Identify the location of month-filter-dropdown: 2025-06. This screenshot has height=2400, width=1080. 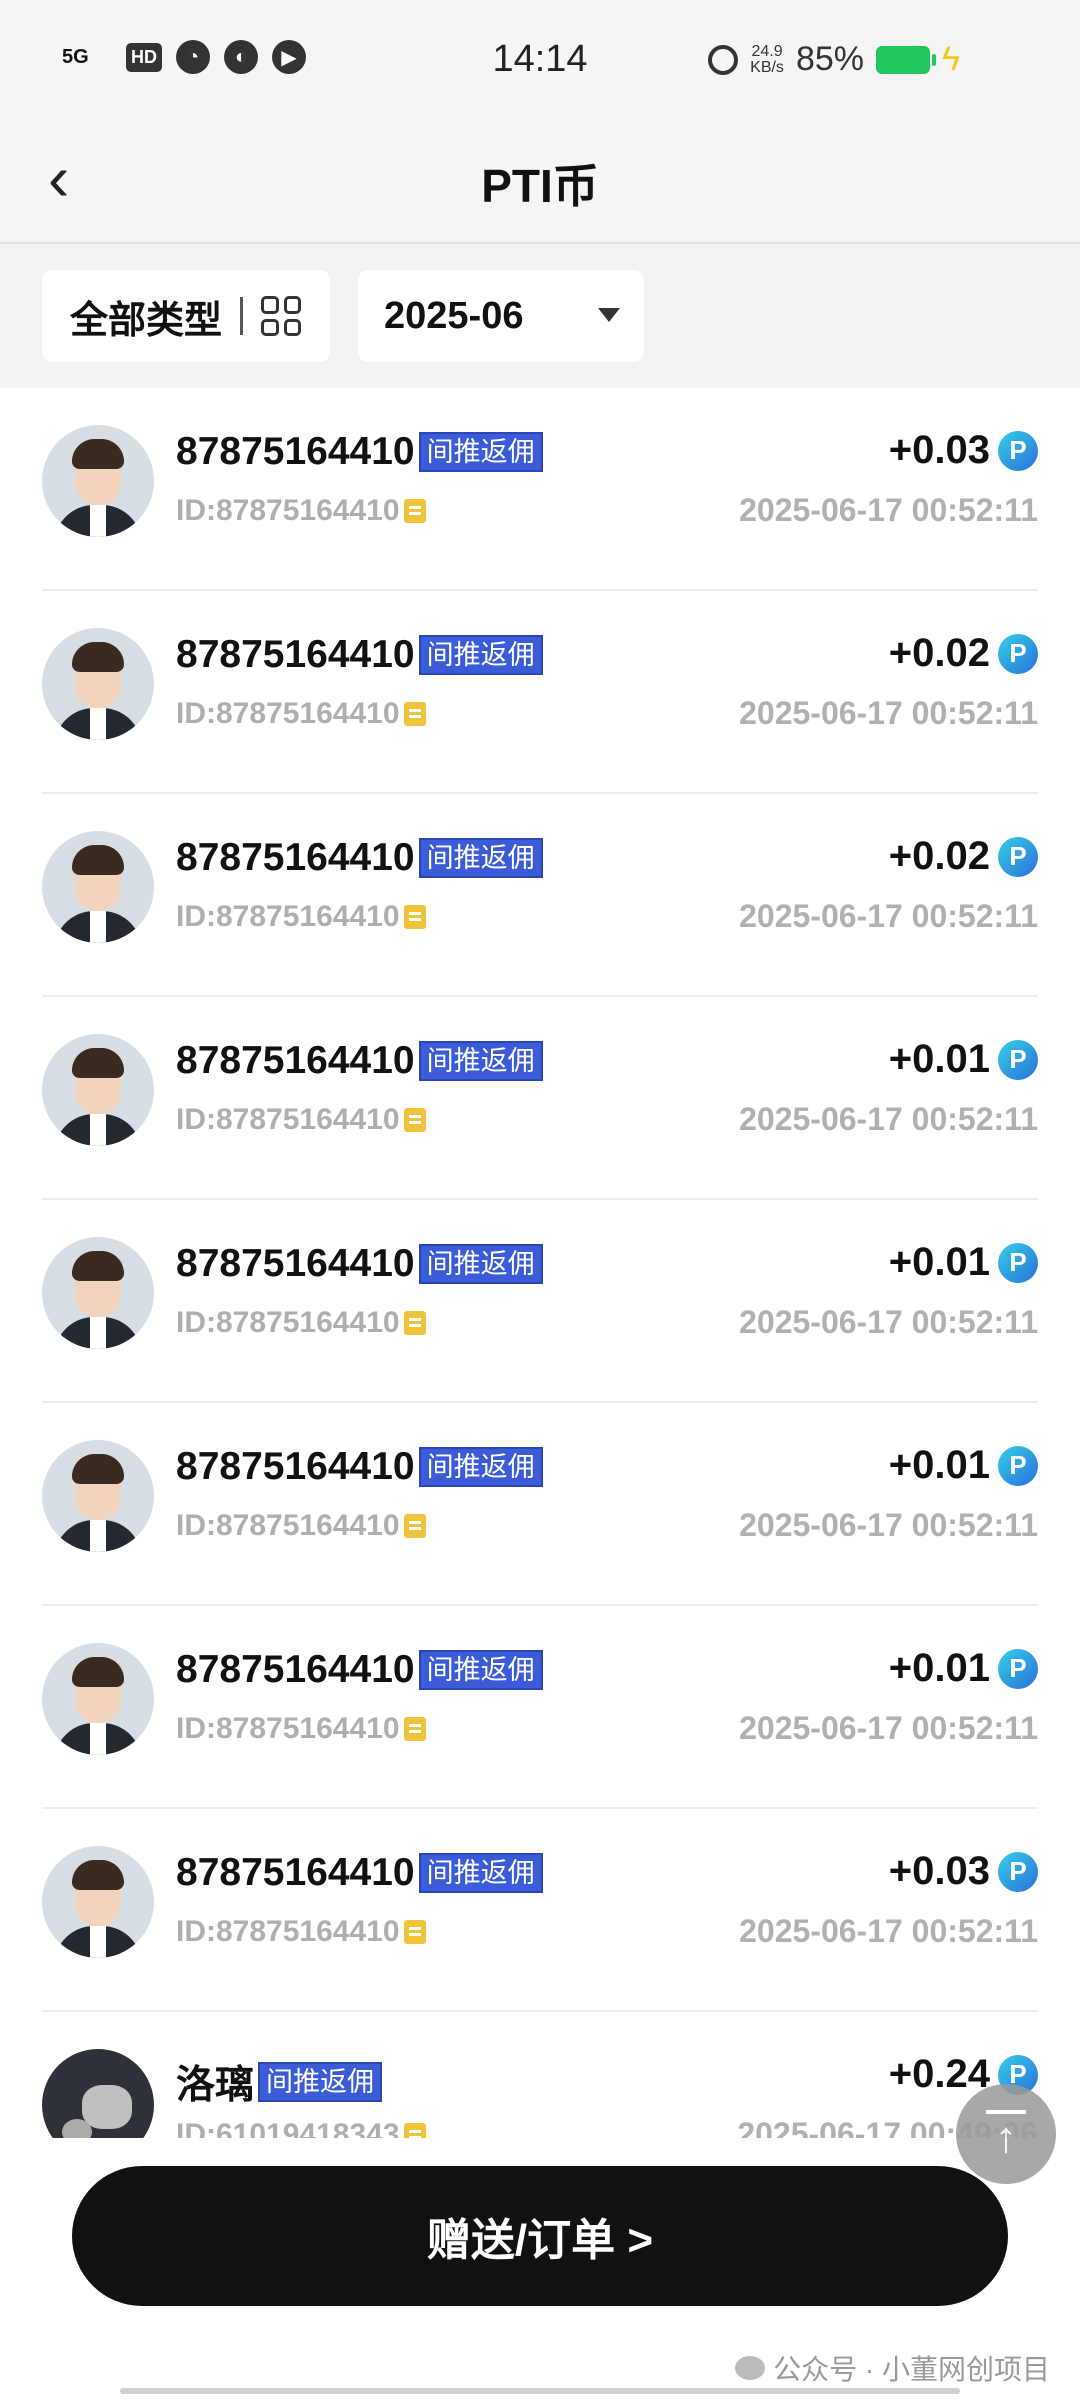
(501, 316).